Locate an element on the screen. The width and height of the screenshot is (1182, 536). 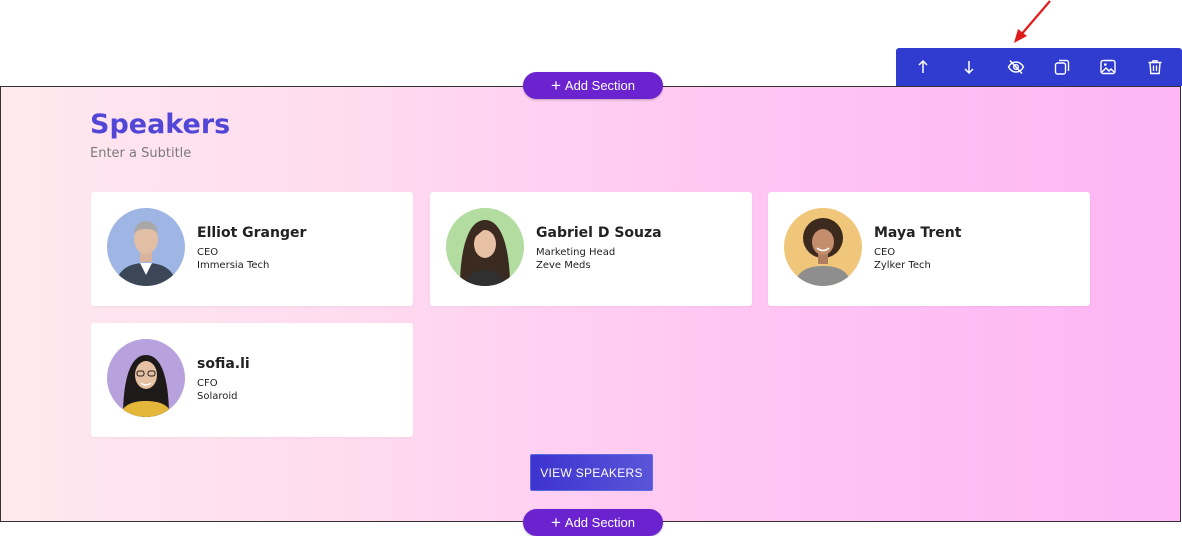
speaker-role: Marketing Head is located at coordinates (576, 252).